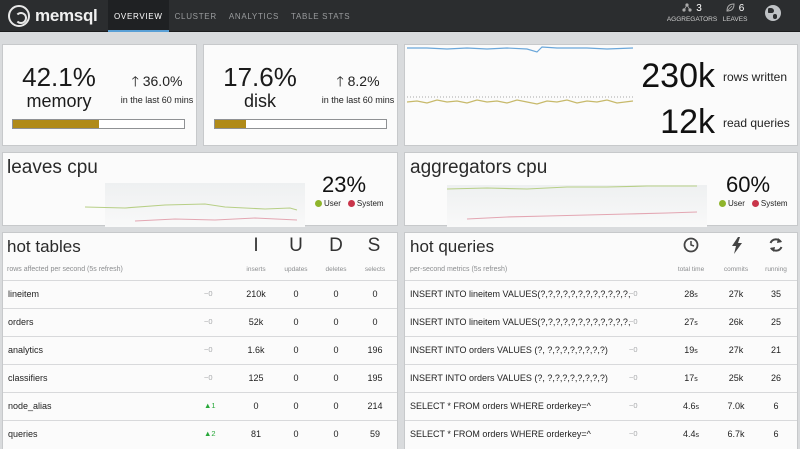 The height and width of the screenshot is (449, 800). I want to click on disk-trend-value: 🡑 8.2%, so click(358, 83).